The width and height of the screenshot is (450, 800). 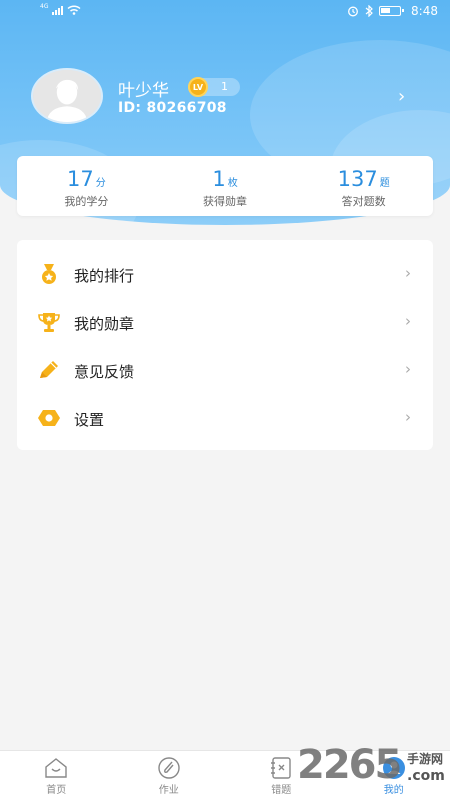 I want to click on watermark-domain: .com, so click(x=426, y=776).